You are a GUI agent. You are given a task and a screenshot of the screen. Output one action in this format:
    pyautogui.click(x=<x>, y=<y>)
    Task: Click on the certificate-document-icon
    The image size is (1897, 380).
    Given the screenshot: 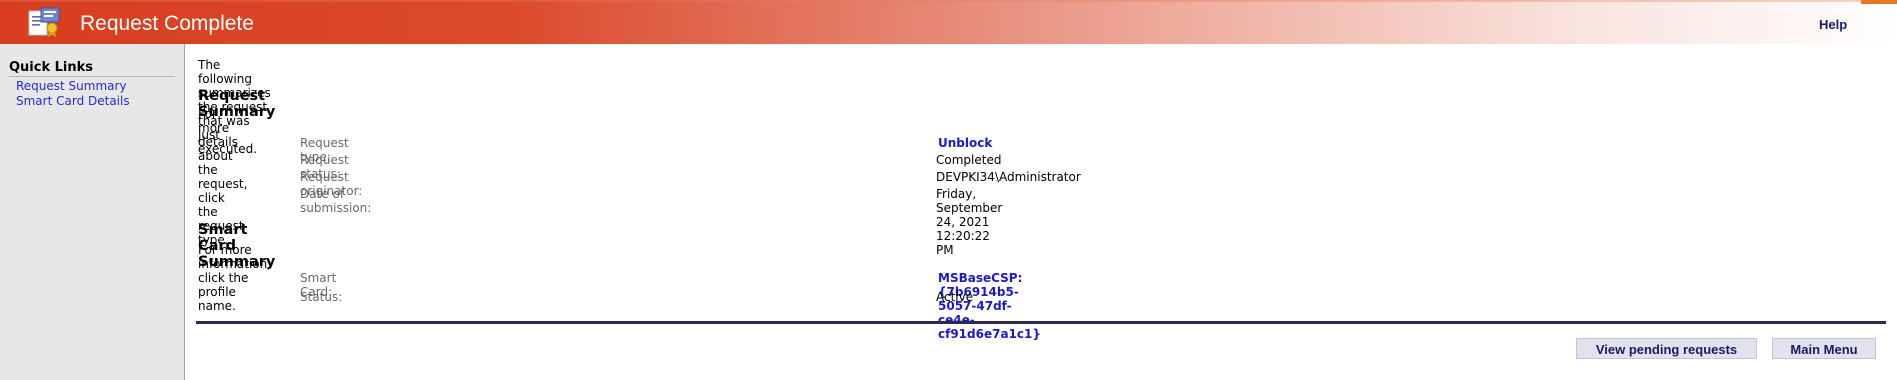 What is the action you would take?
    pyautogui.click(x=44, y=22)
    